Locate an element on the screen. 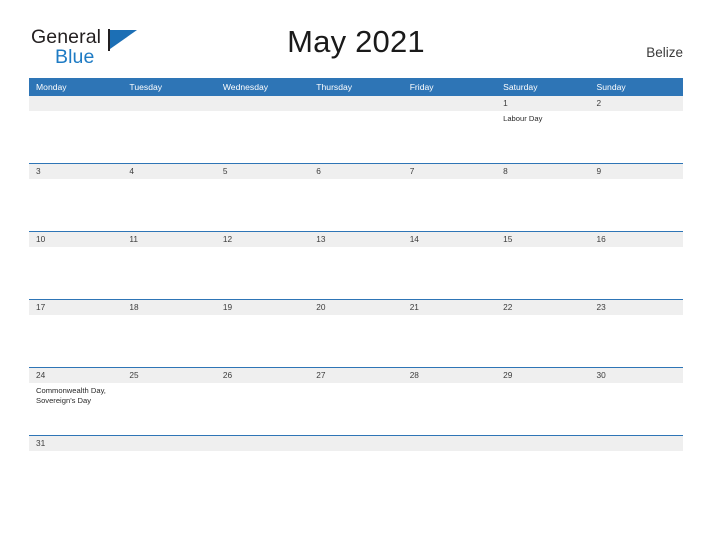 The image size is (712, 550). day-cell-number: 12 is located at coordinates (262, 239).